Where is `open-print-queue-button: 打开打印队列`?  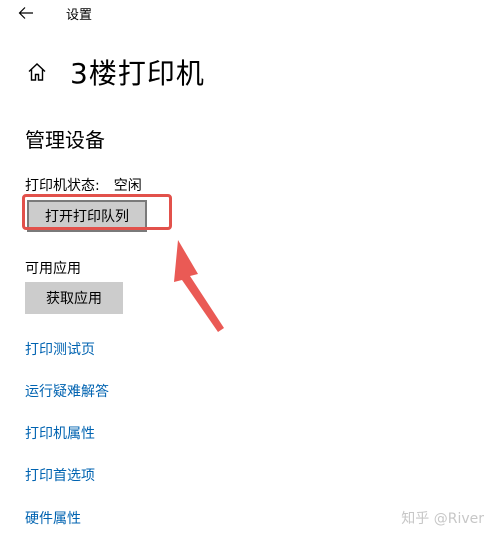
open-print-queue-button: 打开打印队列 is located at coordinates (87, 216).